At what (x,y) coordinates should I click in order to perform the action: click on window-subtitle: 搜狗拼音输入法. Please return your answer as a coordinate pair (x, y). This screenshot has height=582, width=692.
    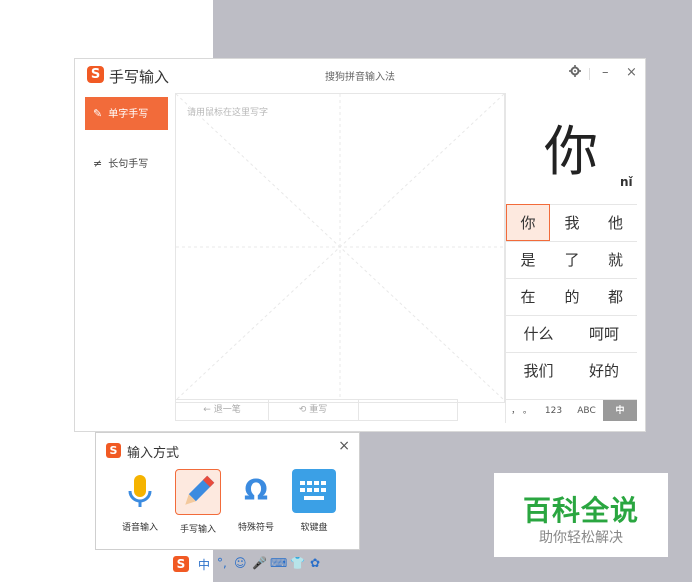
    Looking at the image, I should click on (360, 77).